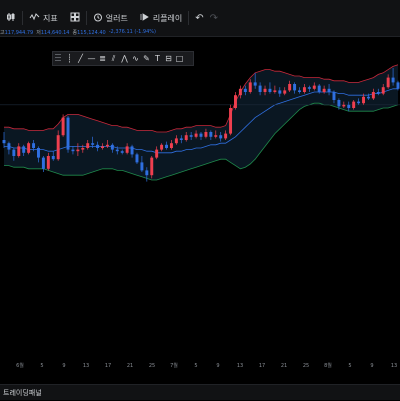 Image resolution: width=400 pixels, height=401 pixels. Describe the element at coordinates (19, 33) in the screenshot. I see `ohlc-open-value: 117,944.79` at that location.